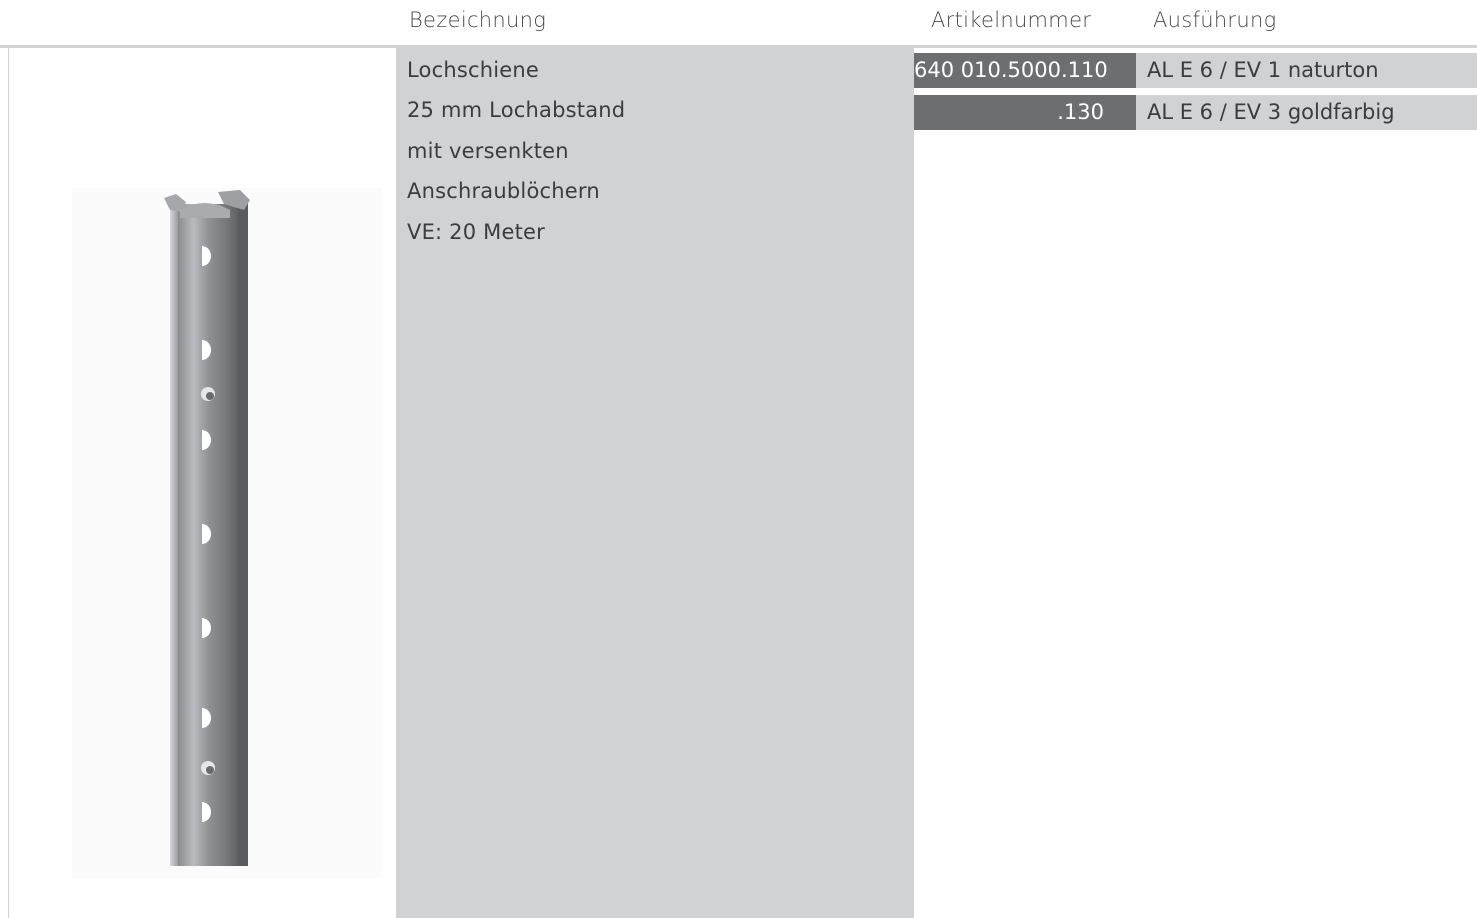  Describe the element at coordinates (1025, 112) in the screenshot. I see `artikelnummer-cell: .130` at that location.